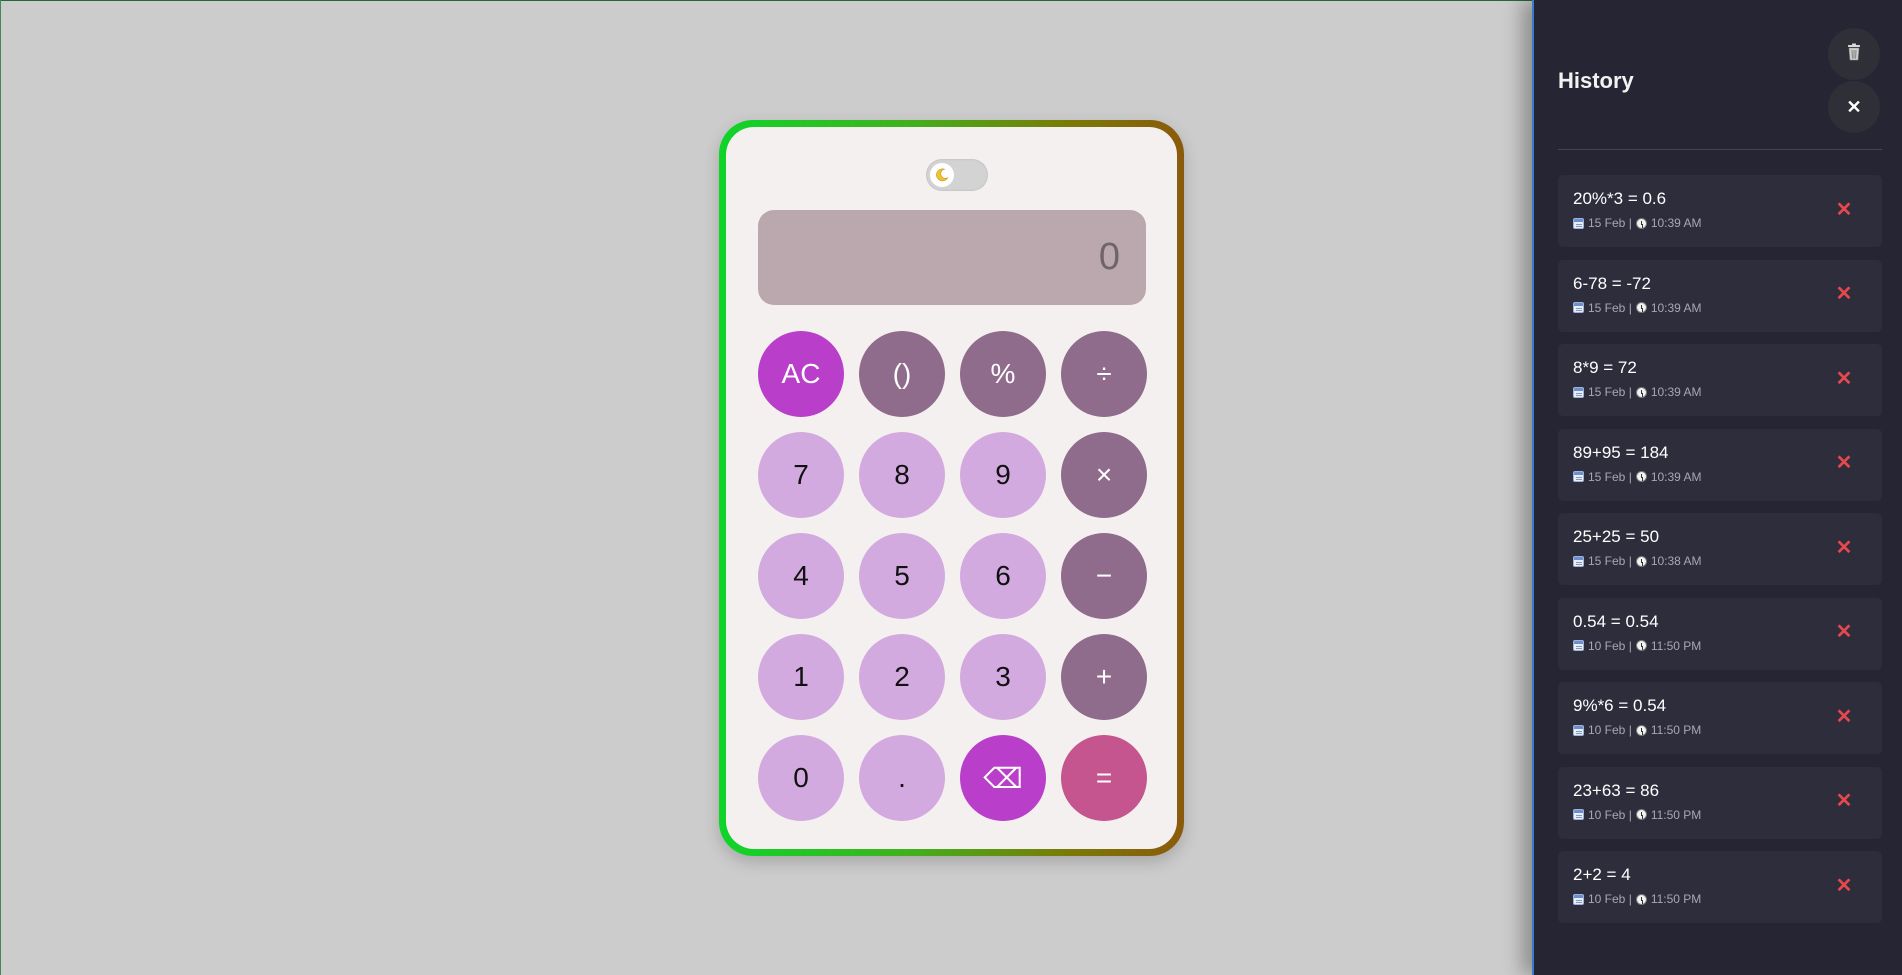 The image size is (1902, 975). What do you see at coordinates (801, 576) in the screenshot?
I see `digit-4-button: 4` at bounding box center [801, 576].